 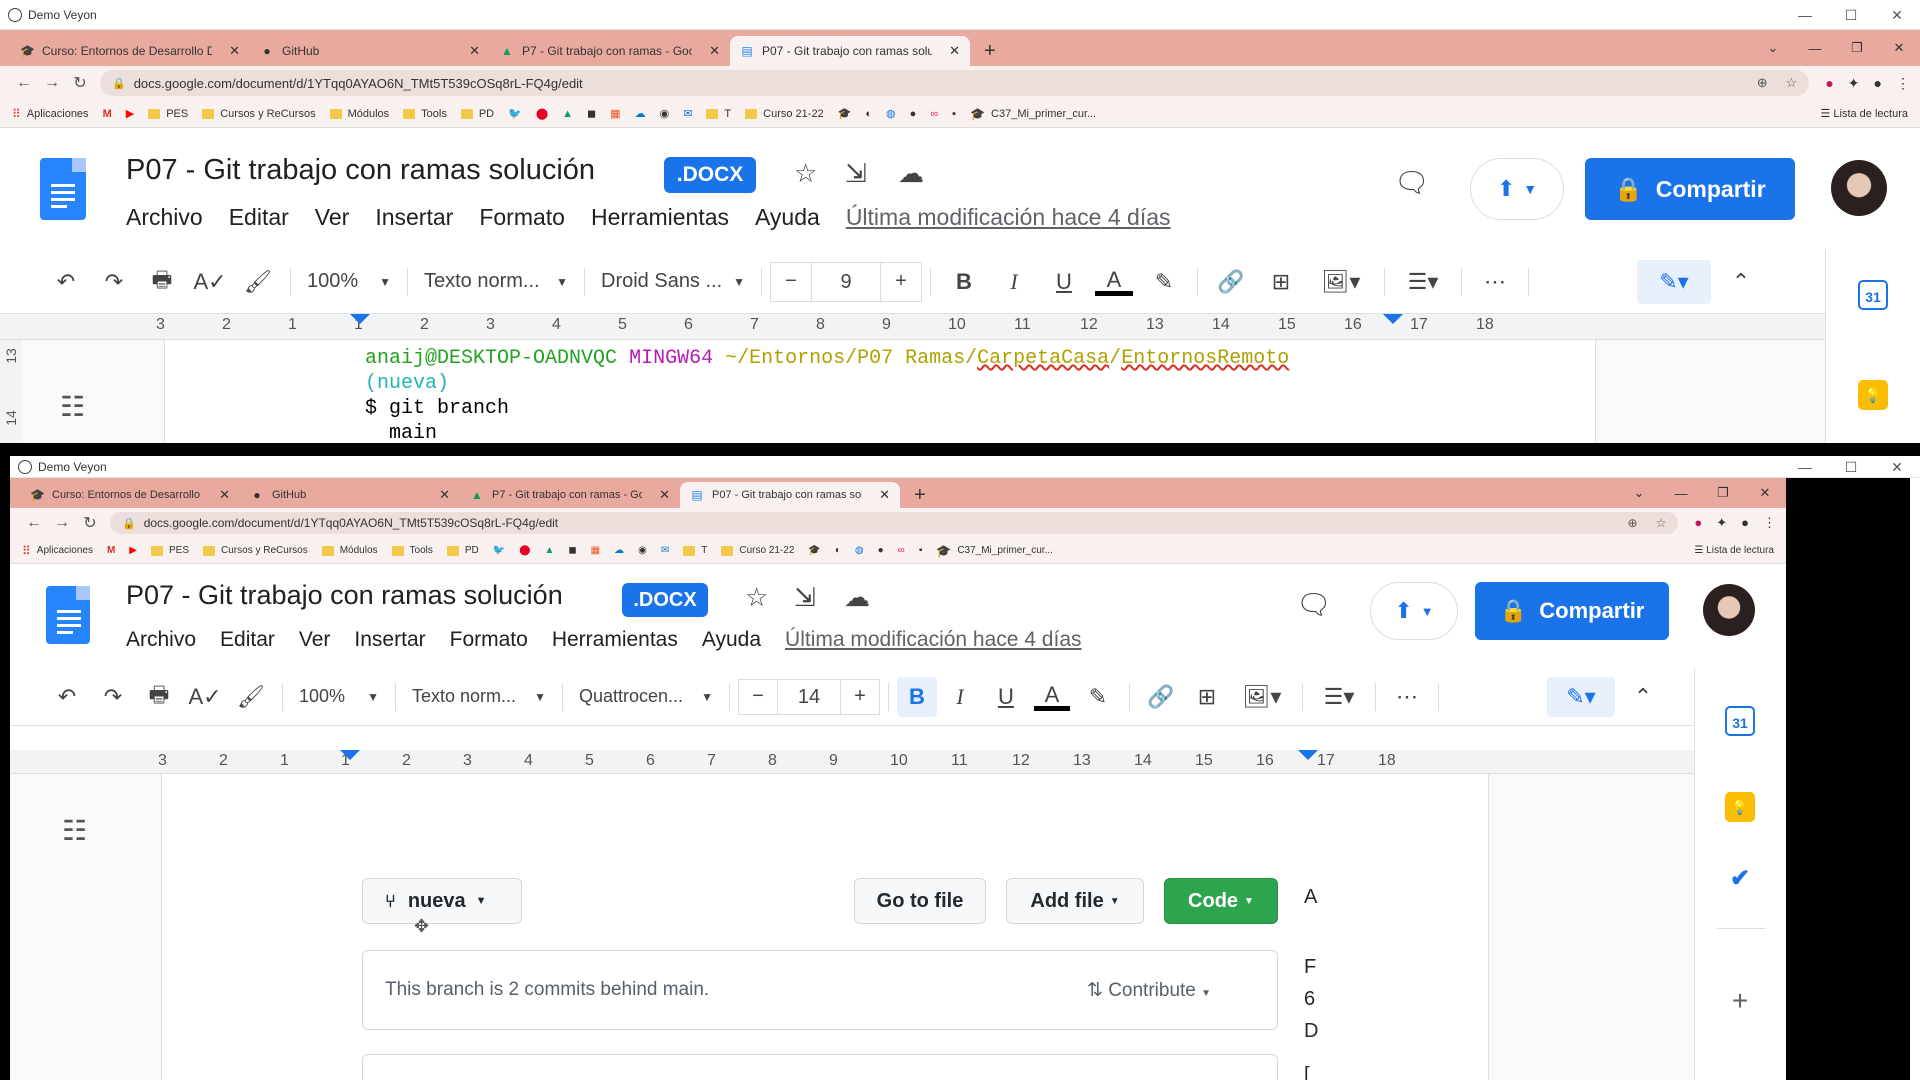 I want to click on pinterest-icon: ⬤, so click(x=524, y=550).